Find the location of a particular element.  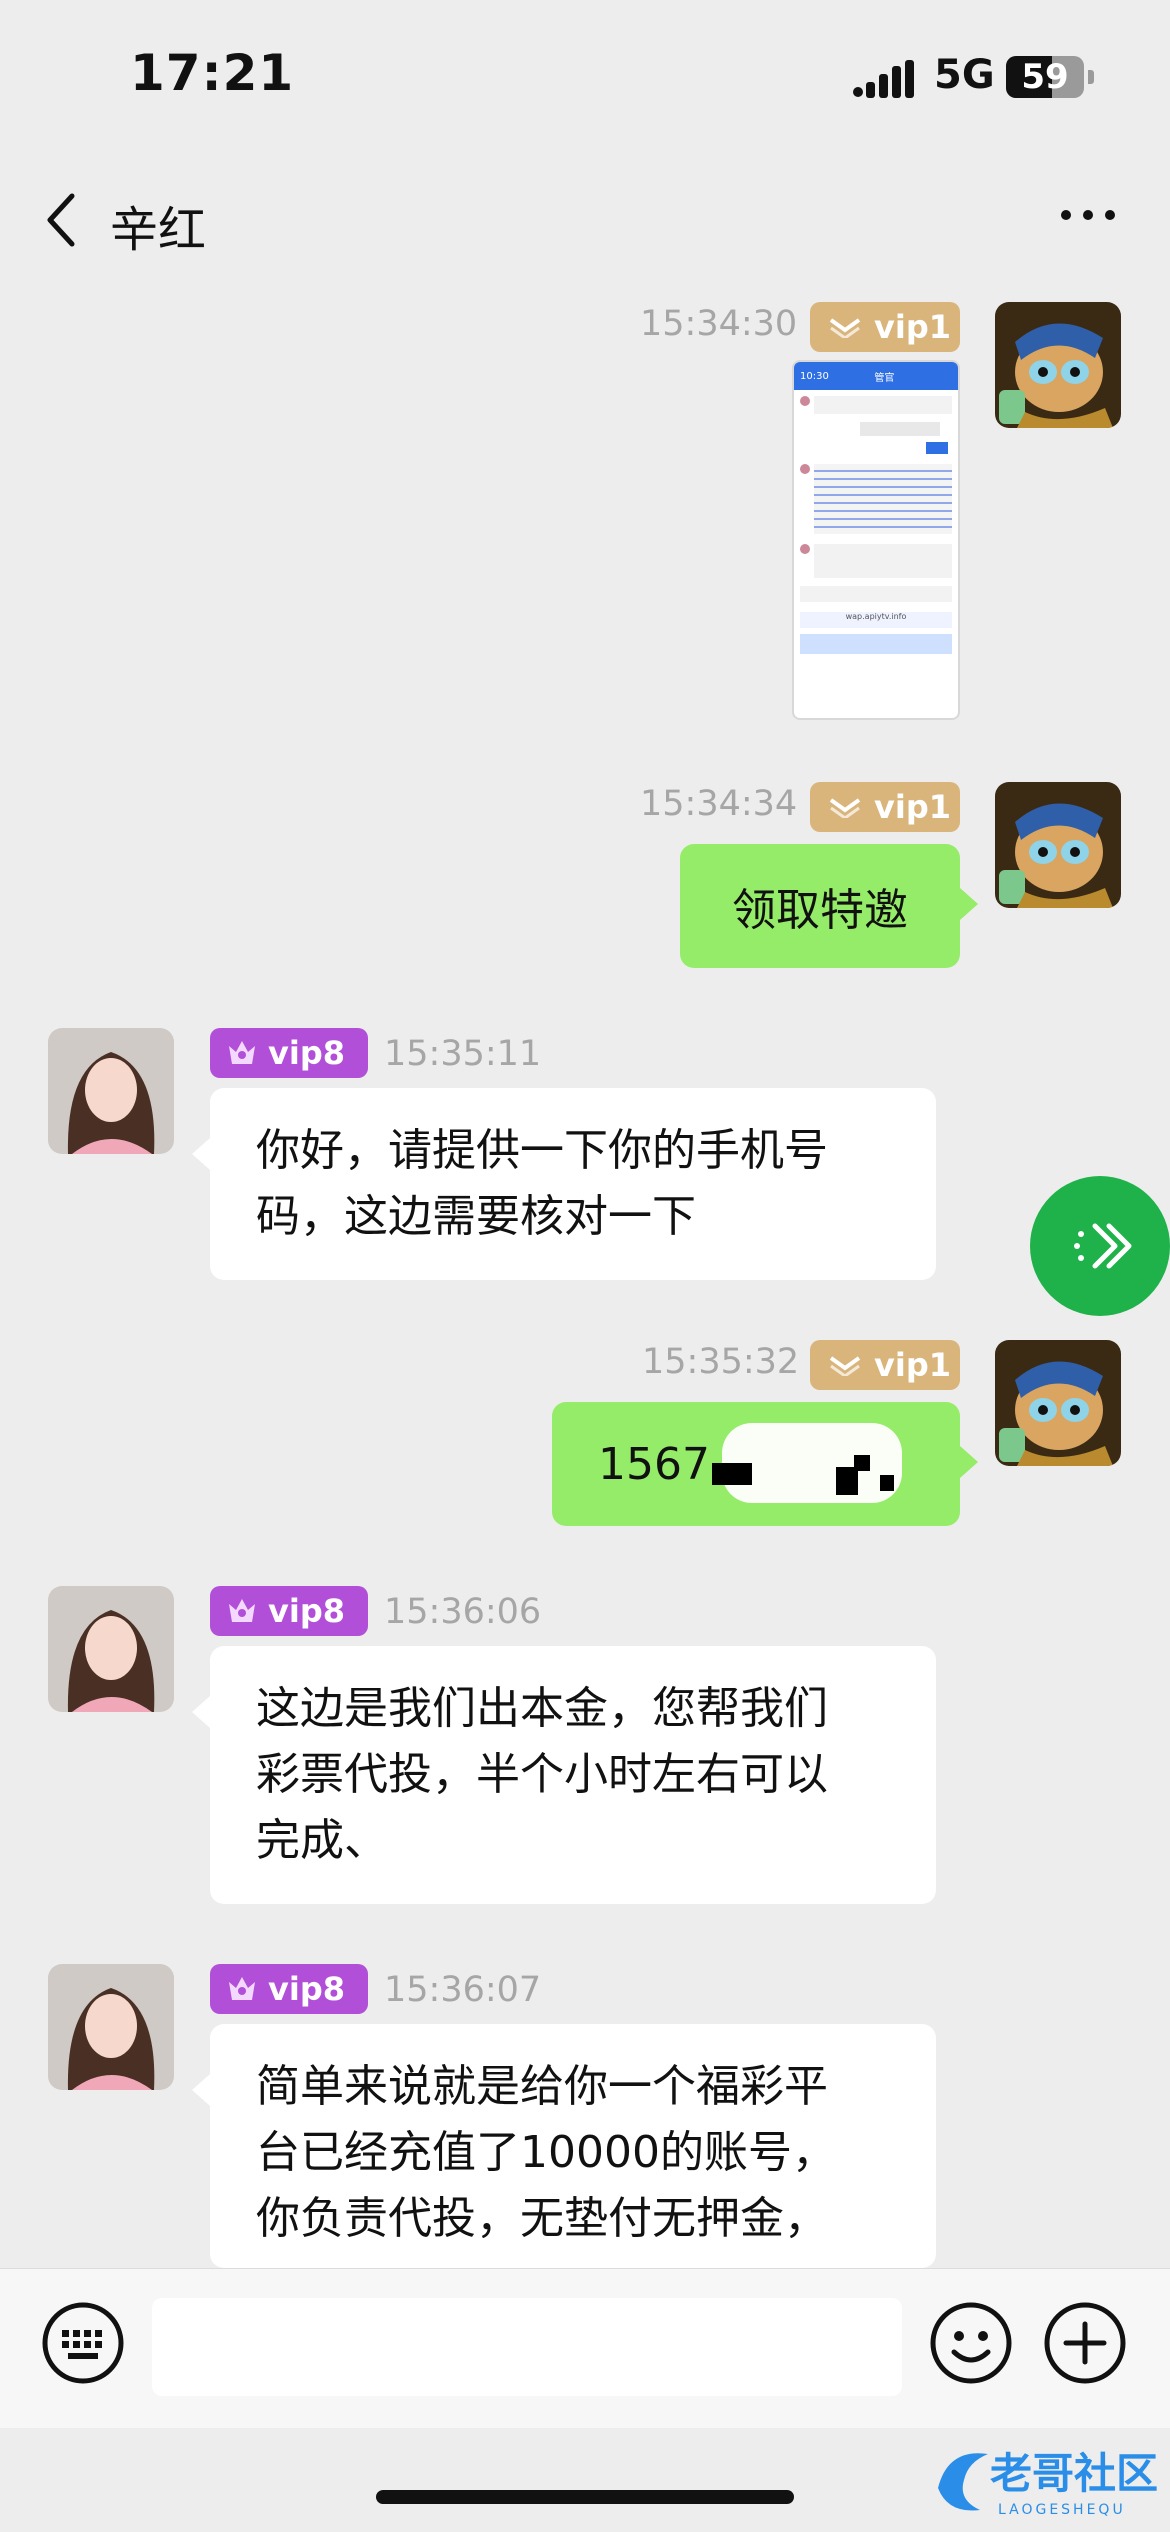

message-line: 你好，请提供一下你的手机号 is located at coordinates (542, 1150).